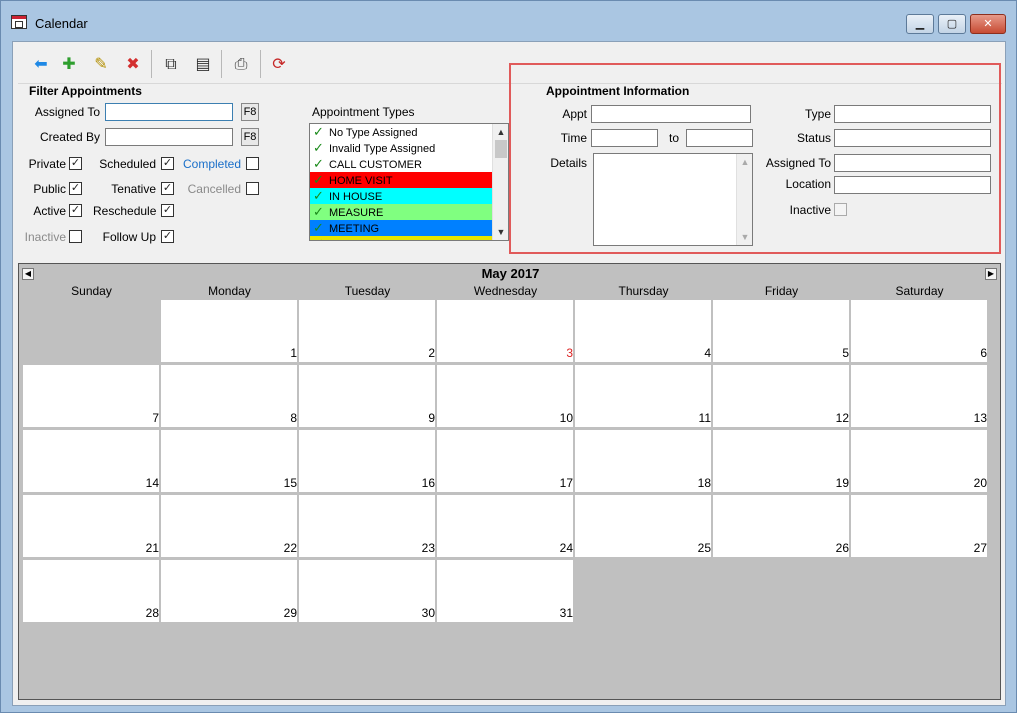  I want to click on type-input, so click(912, 114).